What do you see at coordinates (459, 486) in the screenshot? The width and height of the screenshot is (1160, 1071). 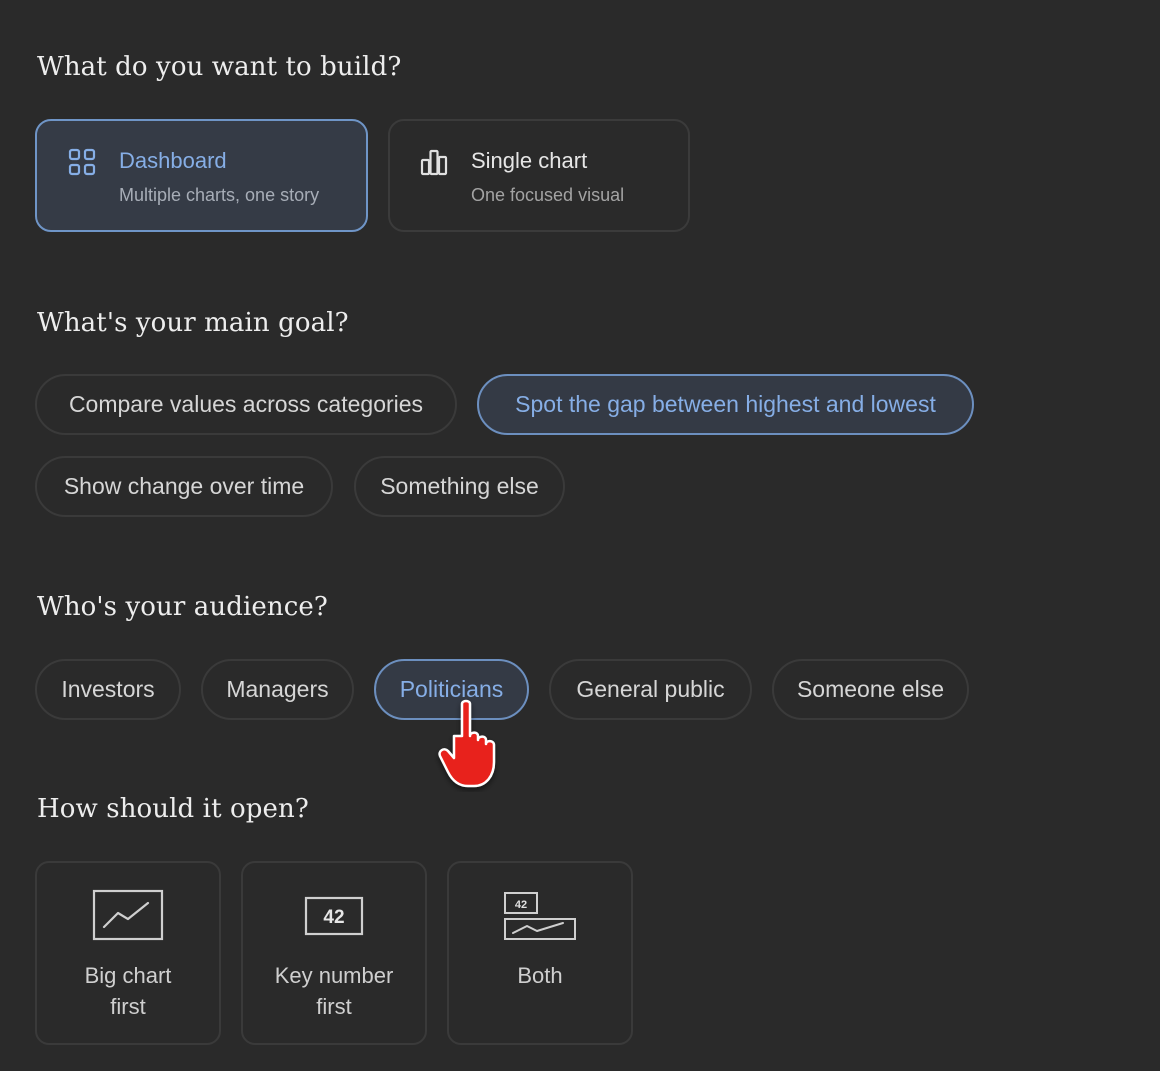 I see `goal-option-something-else: Something else` at bounding box center [459, 486].